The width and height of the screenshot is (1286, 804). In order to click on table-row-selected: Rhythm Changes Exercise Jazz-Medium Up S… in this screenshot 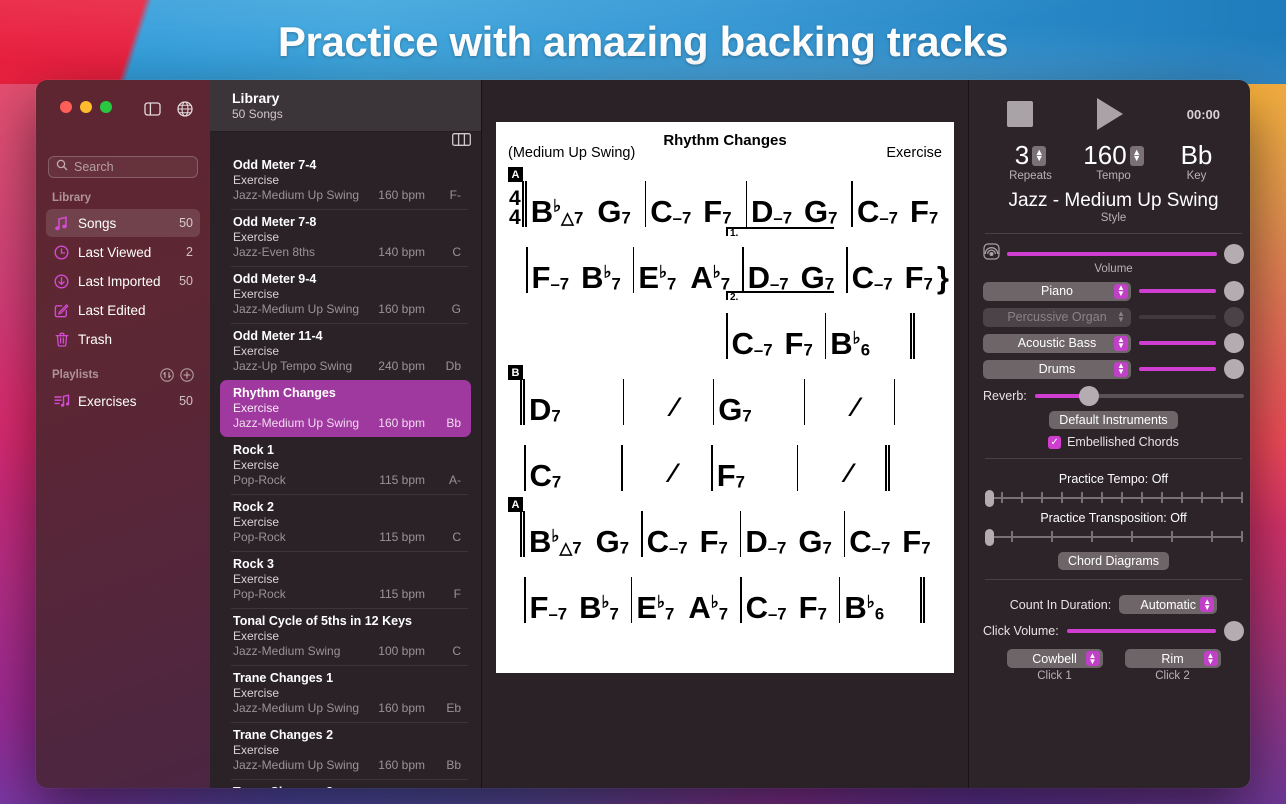, I will do `click(345, 408)`.